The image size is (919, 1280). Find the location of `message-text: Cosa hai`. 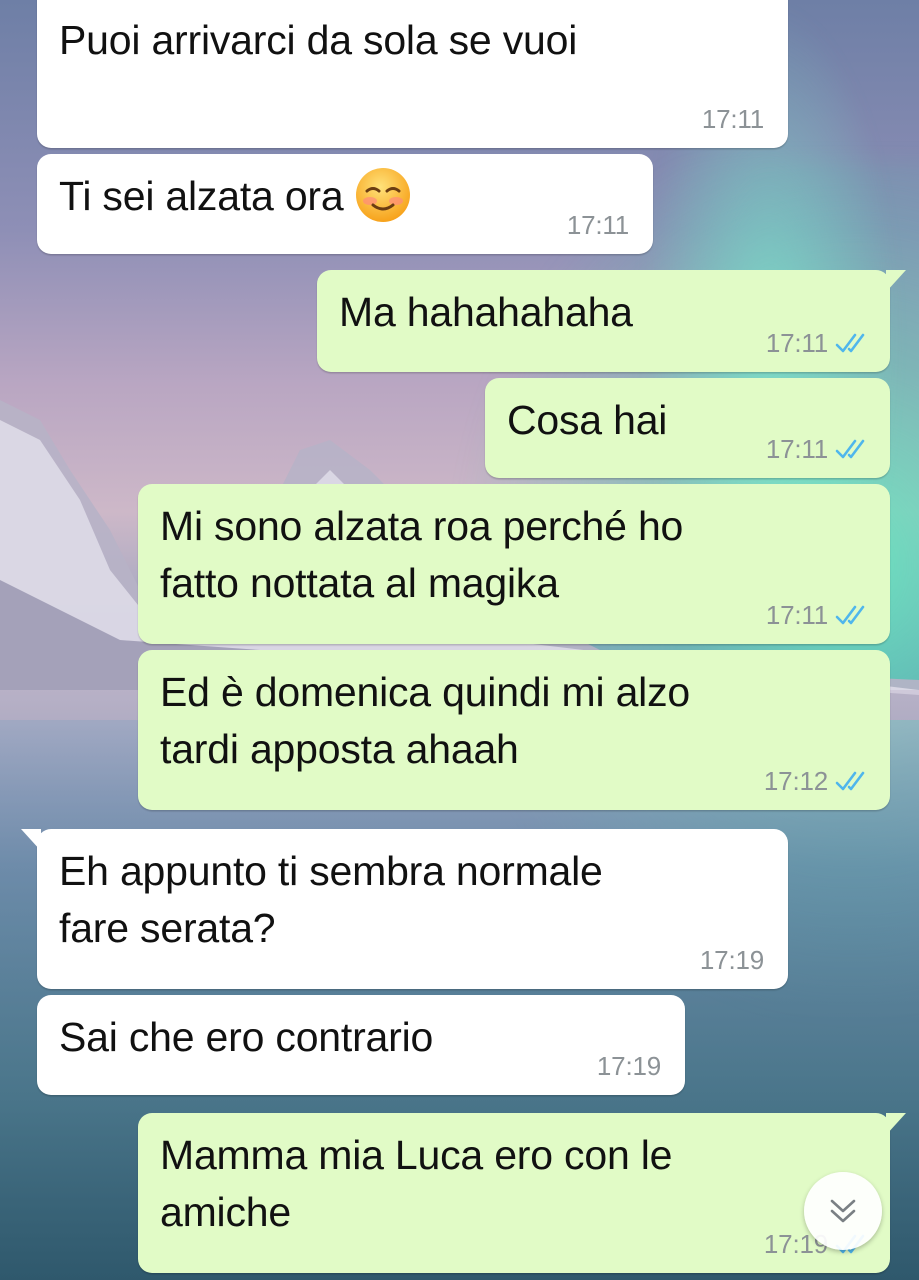

message-text: Cosa hai is located at coordinates (587, 420).